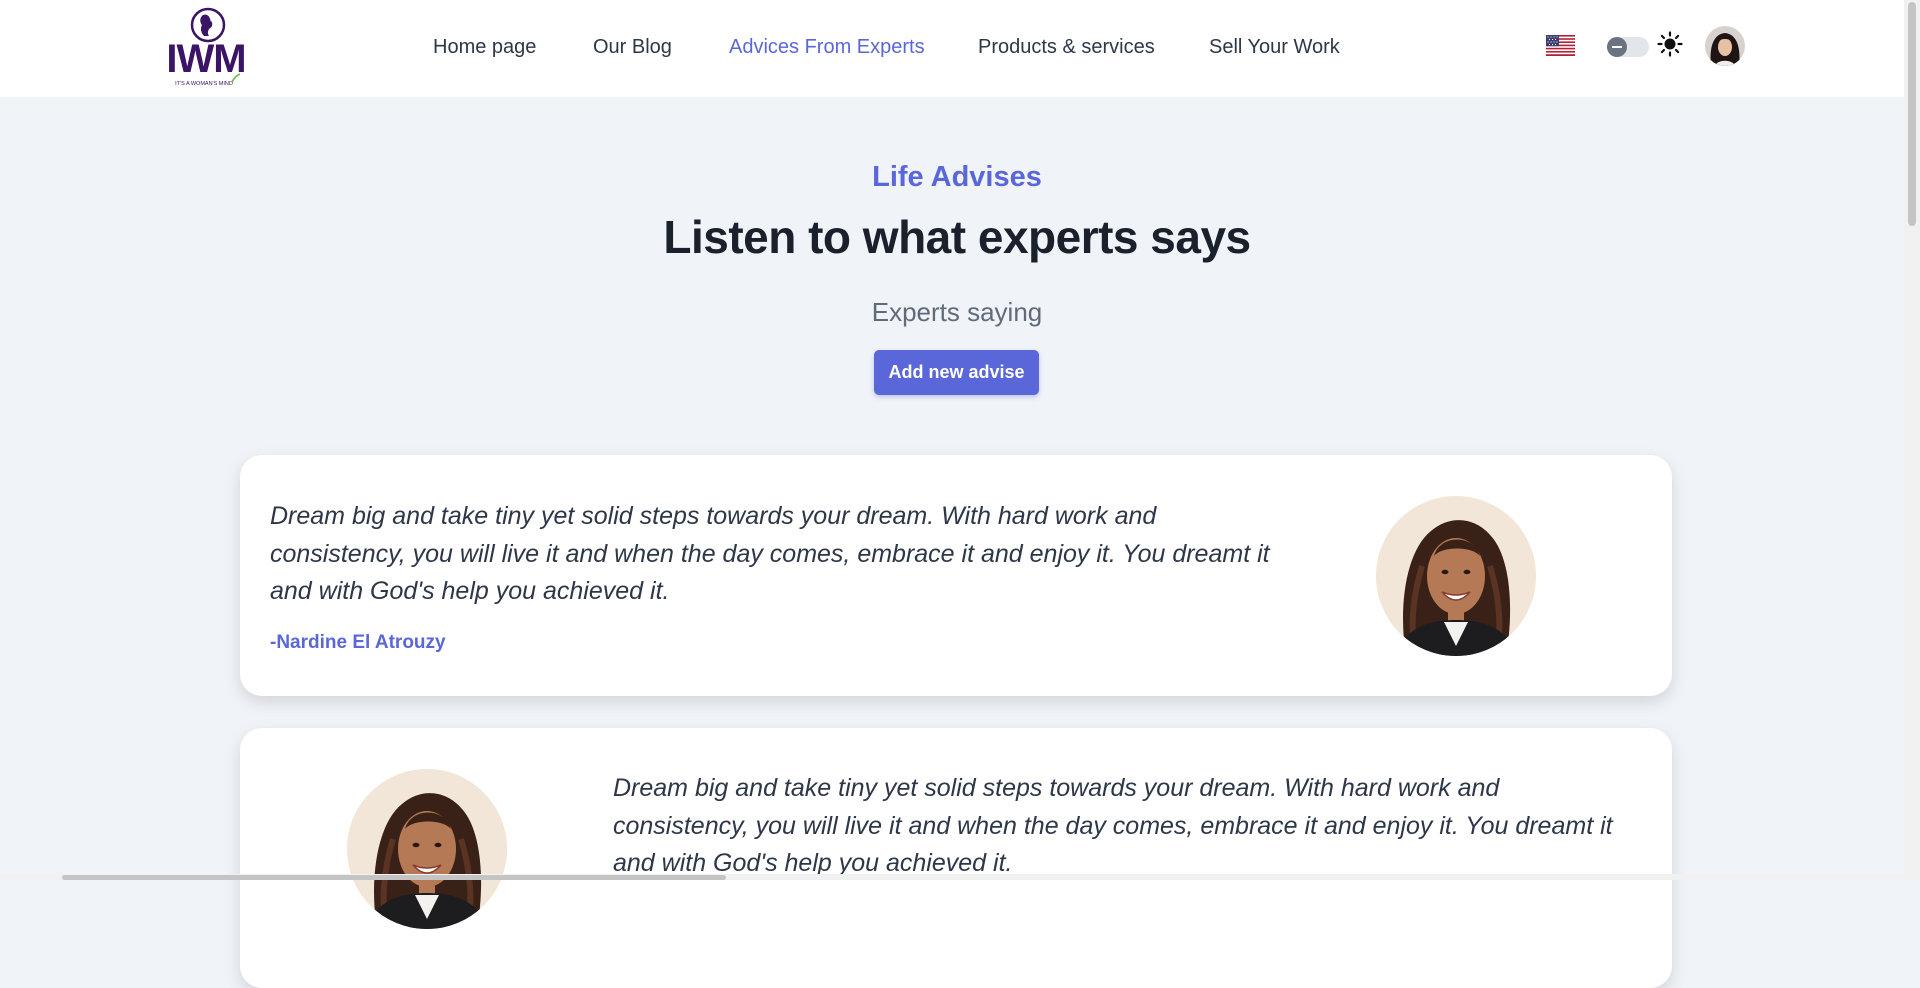  Describe the element at coordinates (1725, 46) in the screenshot. I see `profile-avatar` at that location.